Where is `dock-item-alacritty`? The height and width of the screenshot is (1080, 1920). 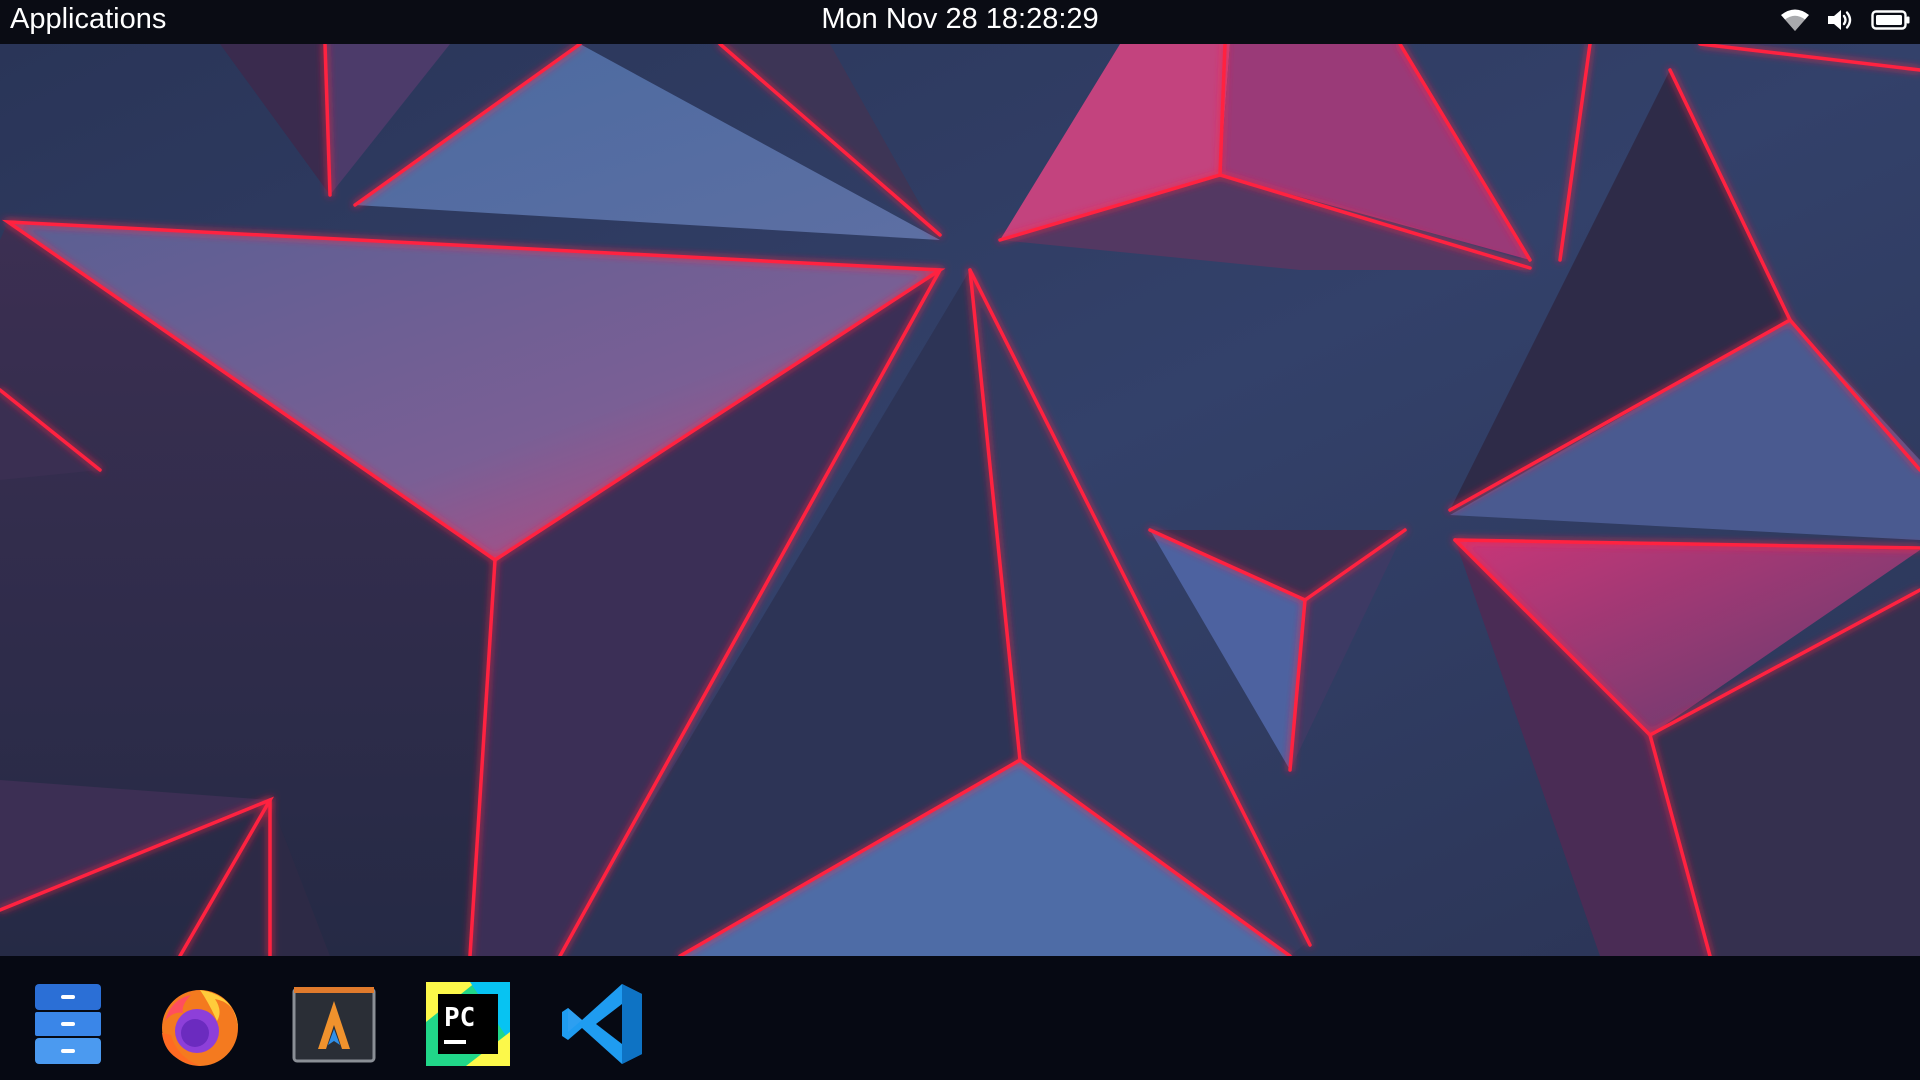 dock-item-alacritty is located at coordinates (334, 1024).